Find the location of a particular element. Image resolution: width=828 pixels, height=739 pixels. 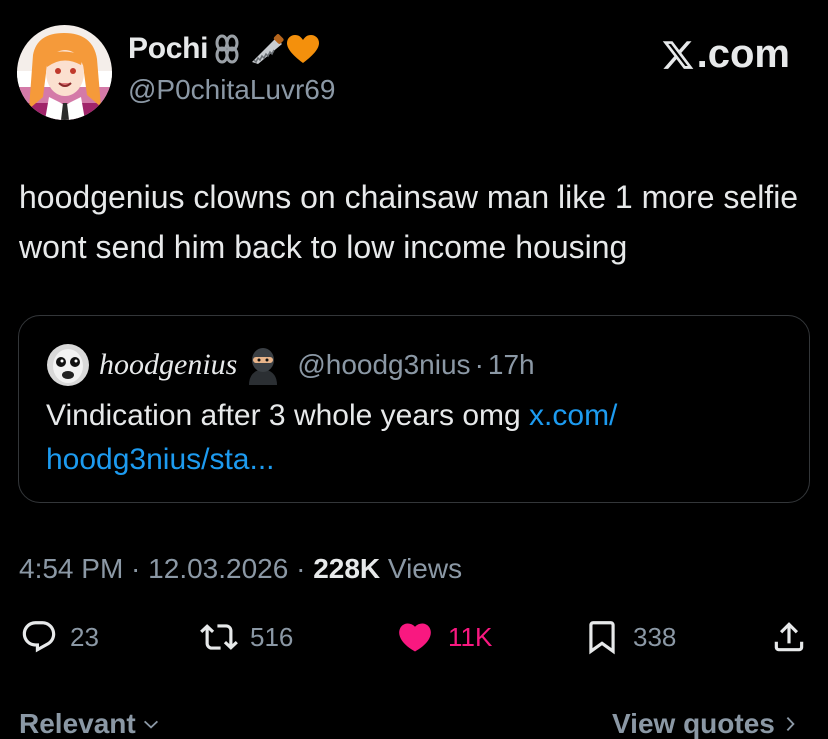

like-button: 11K is located at coordinates (443, 637).